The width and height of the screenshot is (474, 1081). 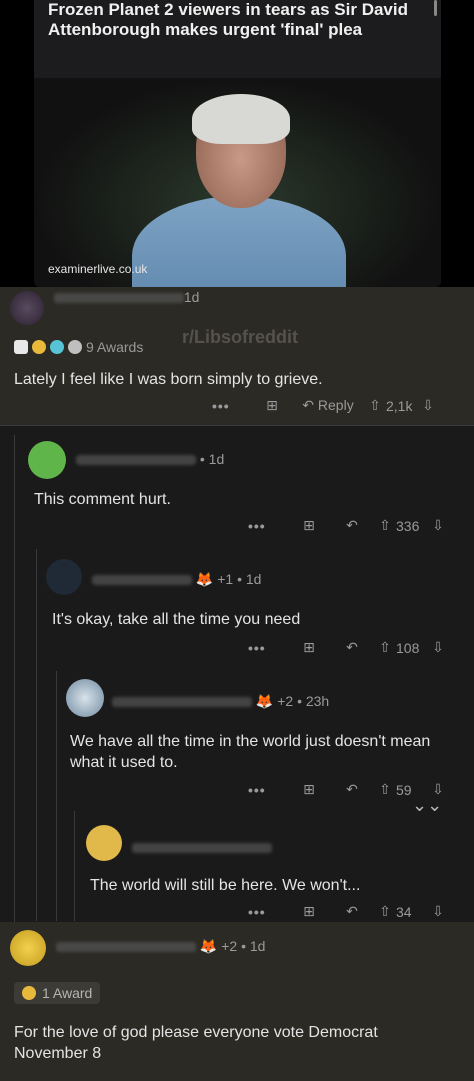 I want to click on reply-button: ↶ Reply, so click(x=328, y=405).